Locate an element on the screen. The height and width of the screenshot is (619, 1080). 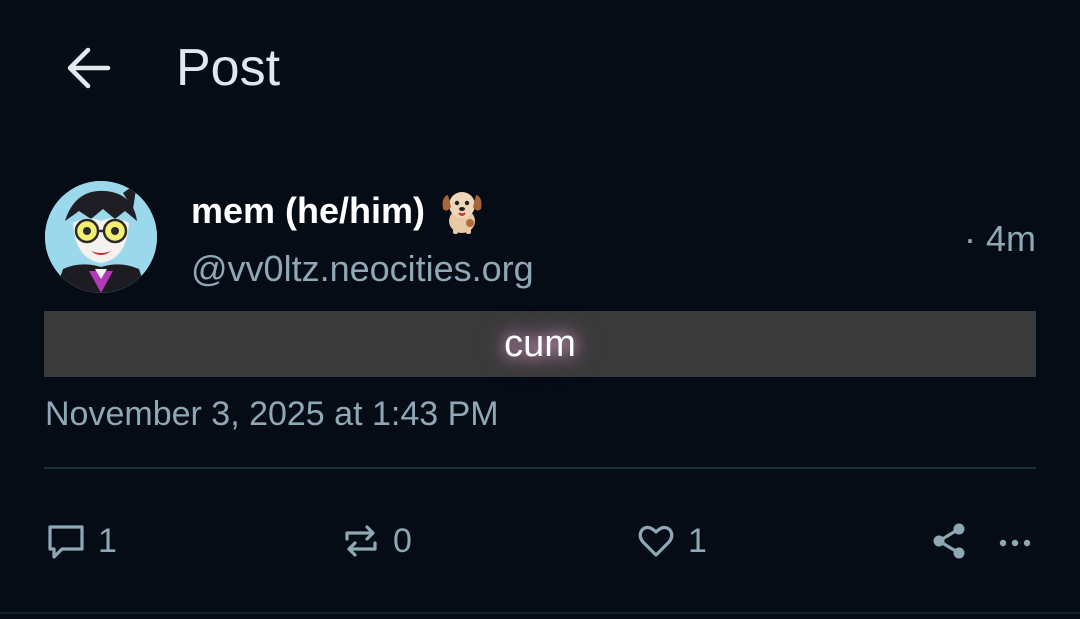
back-button is located at coordinates (88, 68).